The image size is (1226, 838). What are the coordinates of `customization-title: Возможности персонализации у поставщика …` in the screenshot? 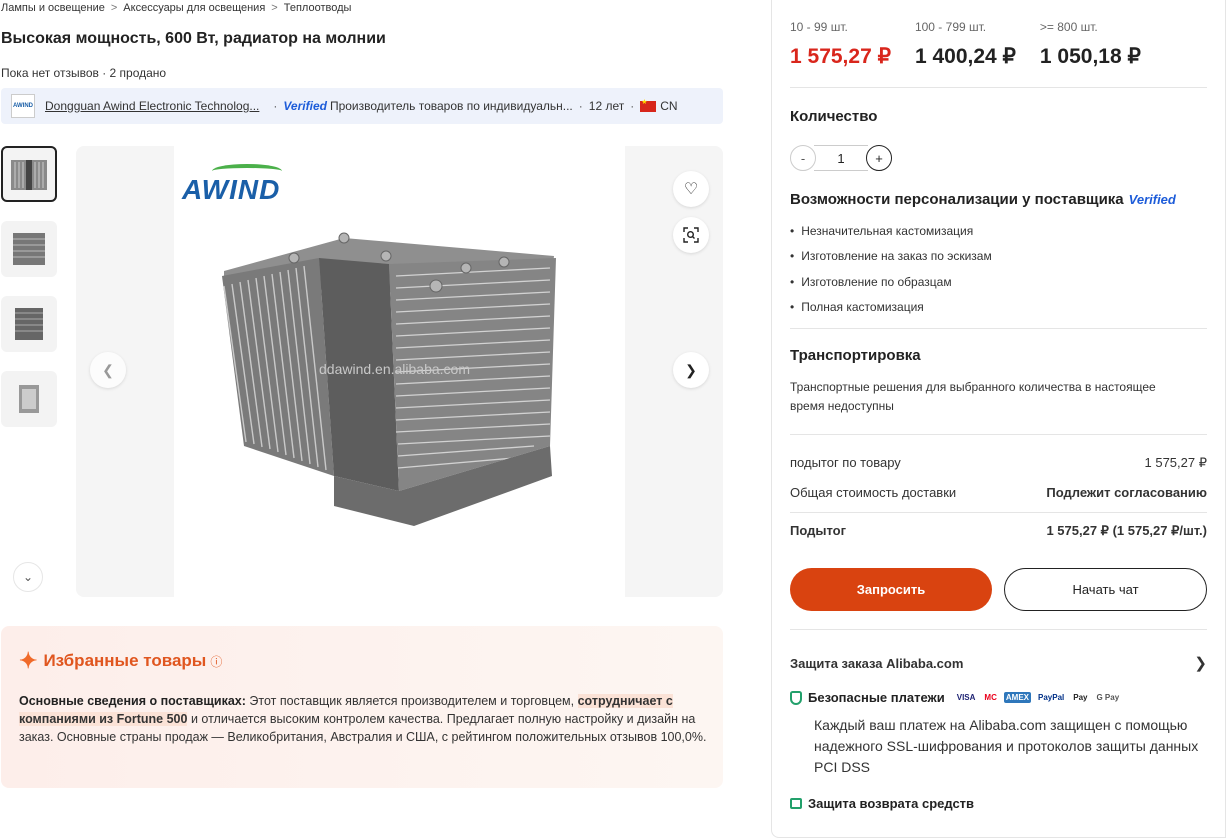 It's located at (983, 199).